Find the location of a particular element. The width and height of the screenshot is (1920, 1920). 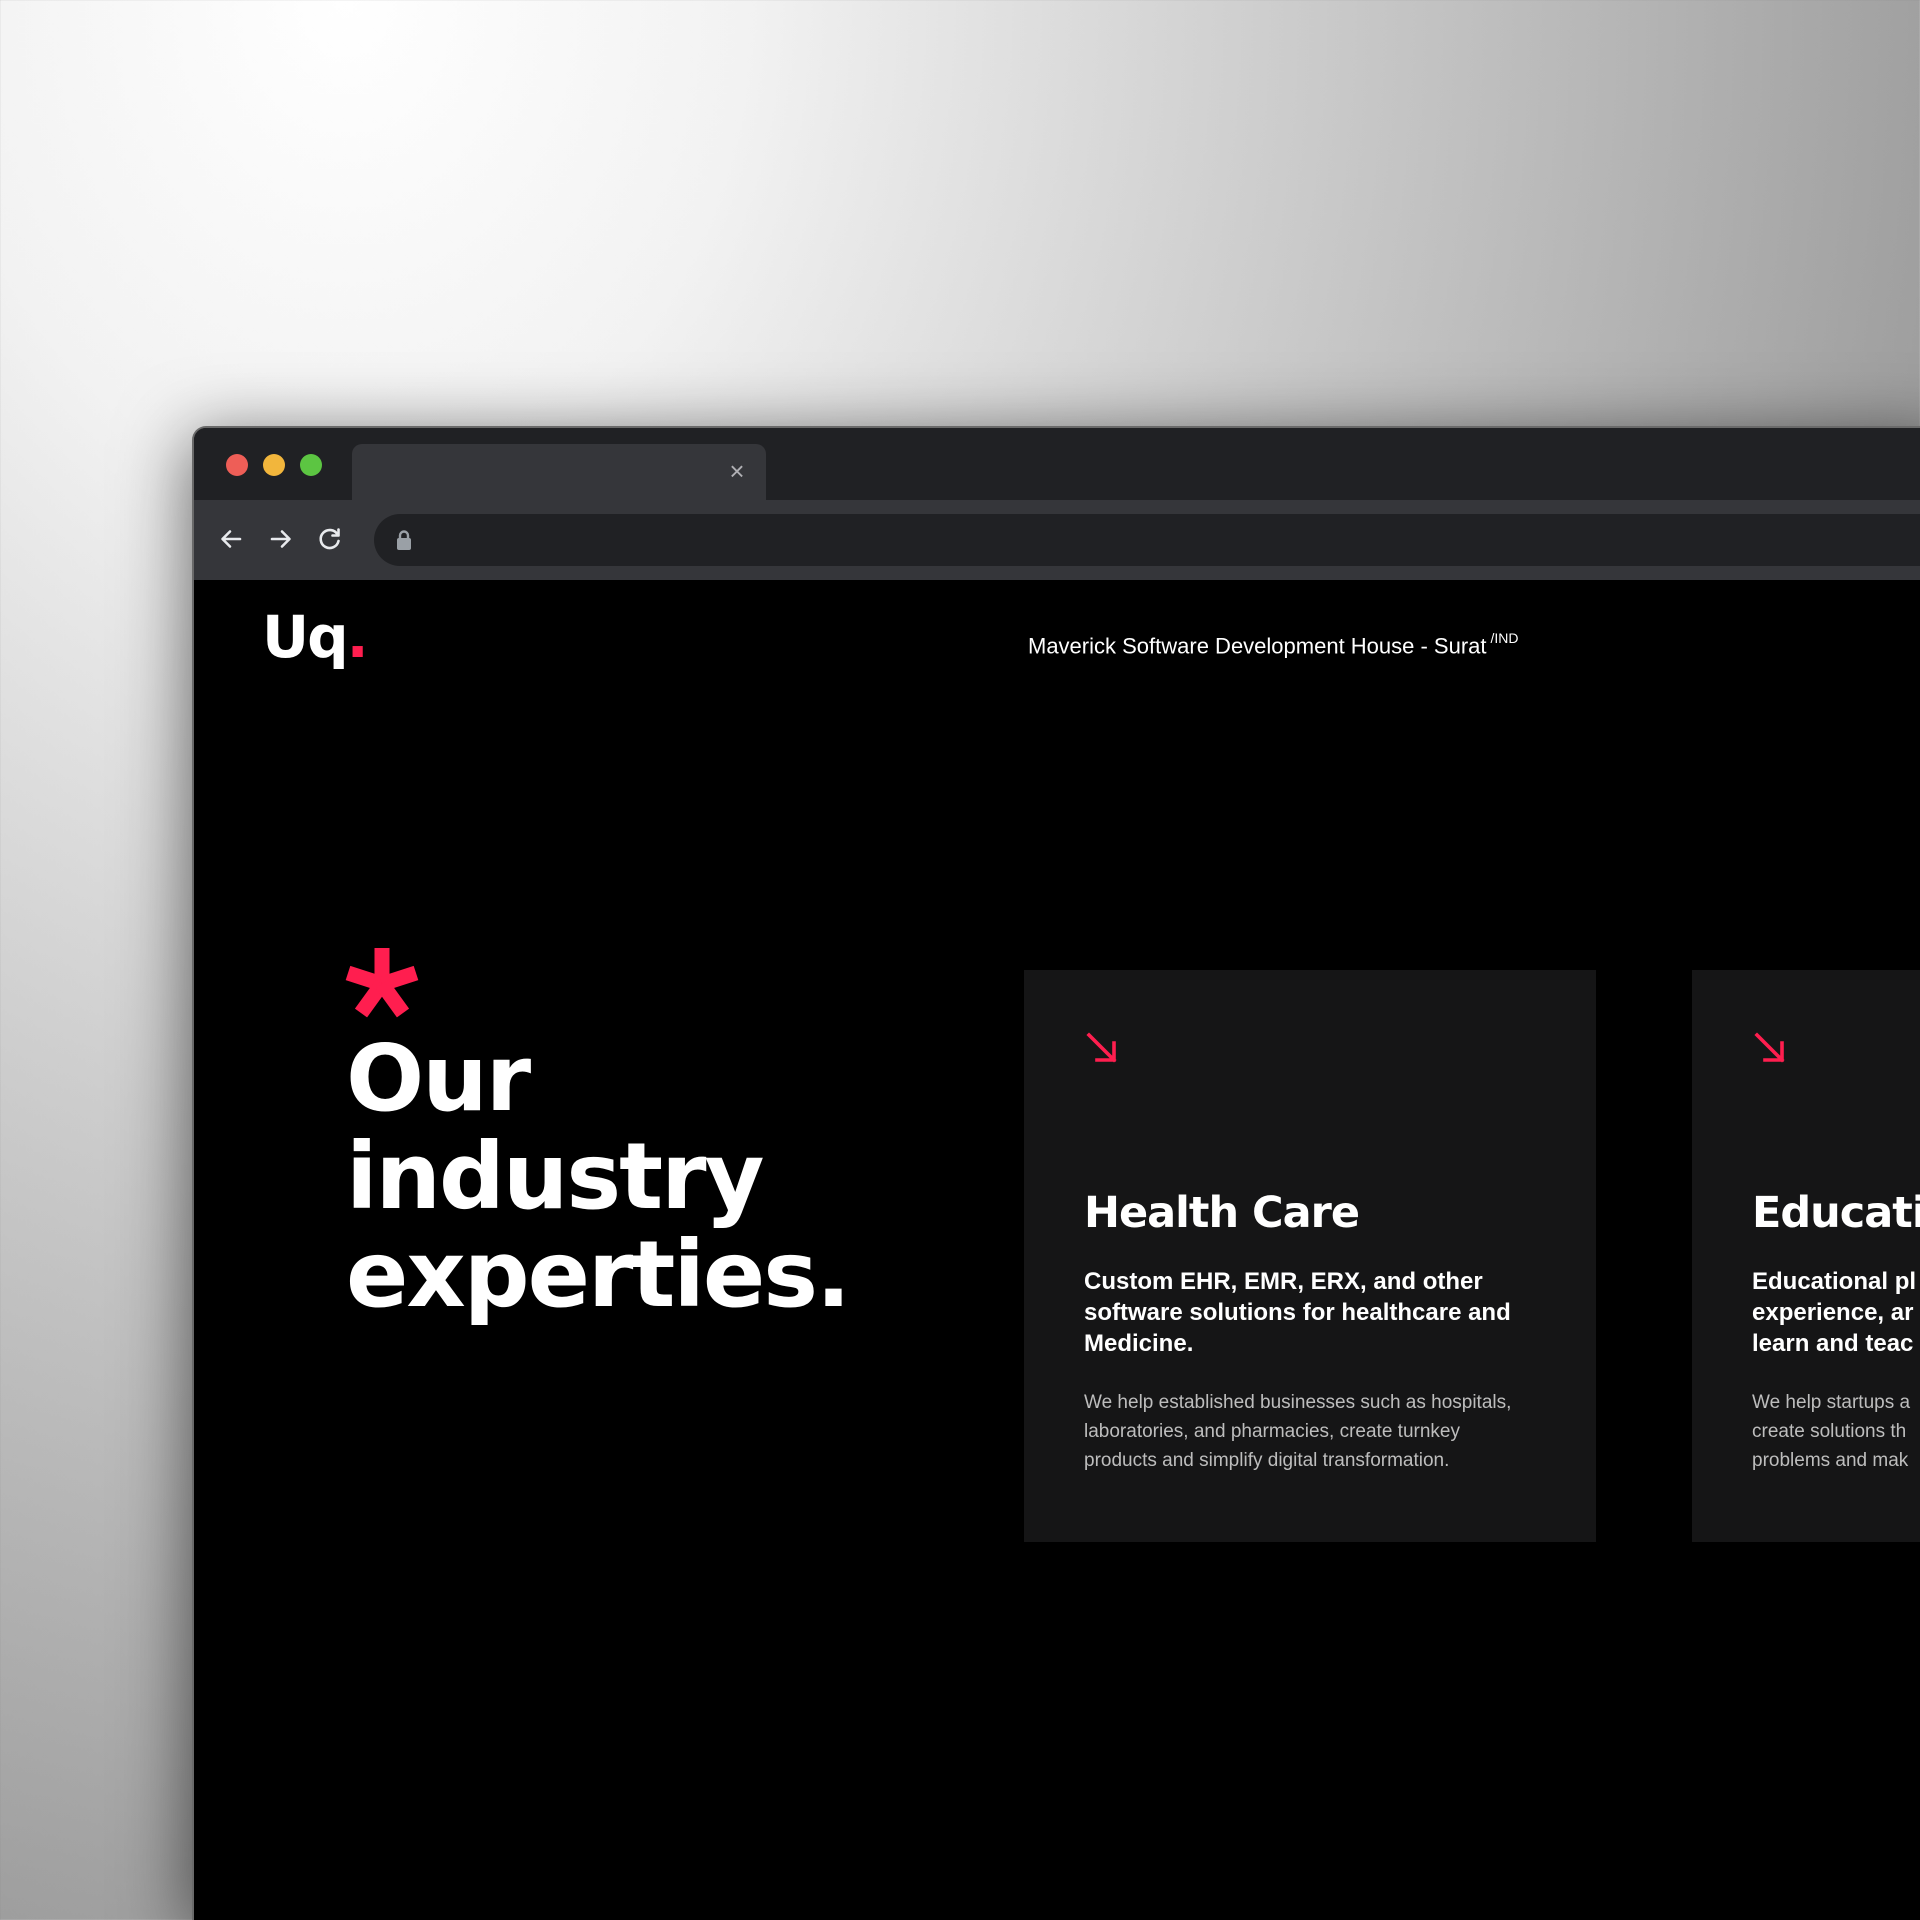

back-arrow-icon is located at coordinates (231, 539).